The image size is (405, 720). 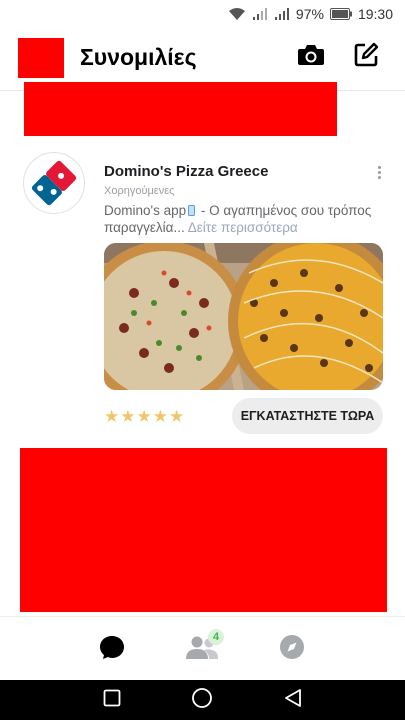 I want to click on home-icon, so click(x=202, y=700).